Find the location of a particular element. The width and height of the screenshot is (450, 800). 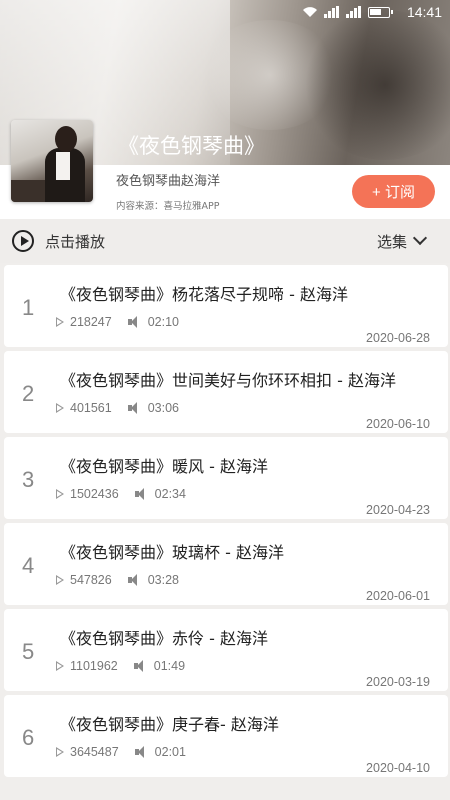

play-count: 1101962 is located at coordinates (94, 666).